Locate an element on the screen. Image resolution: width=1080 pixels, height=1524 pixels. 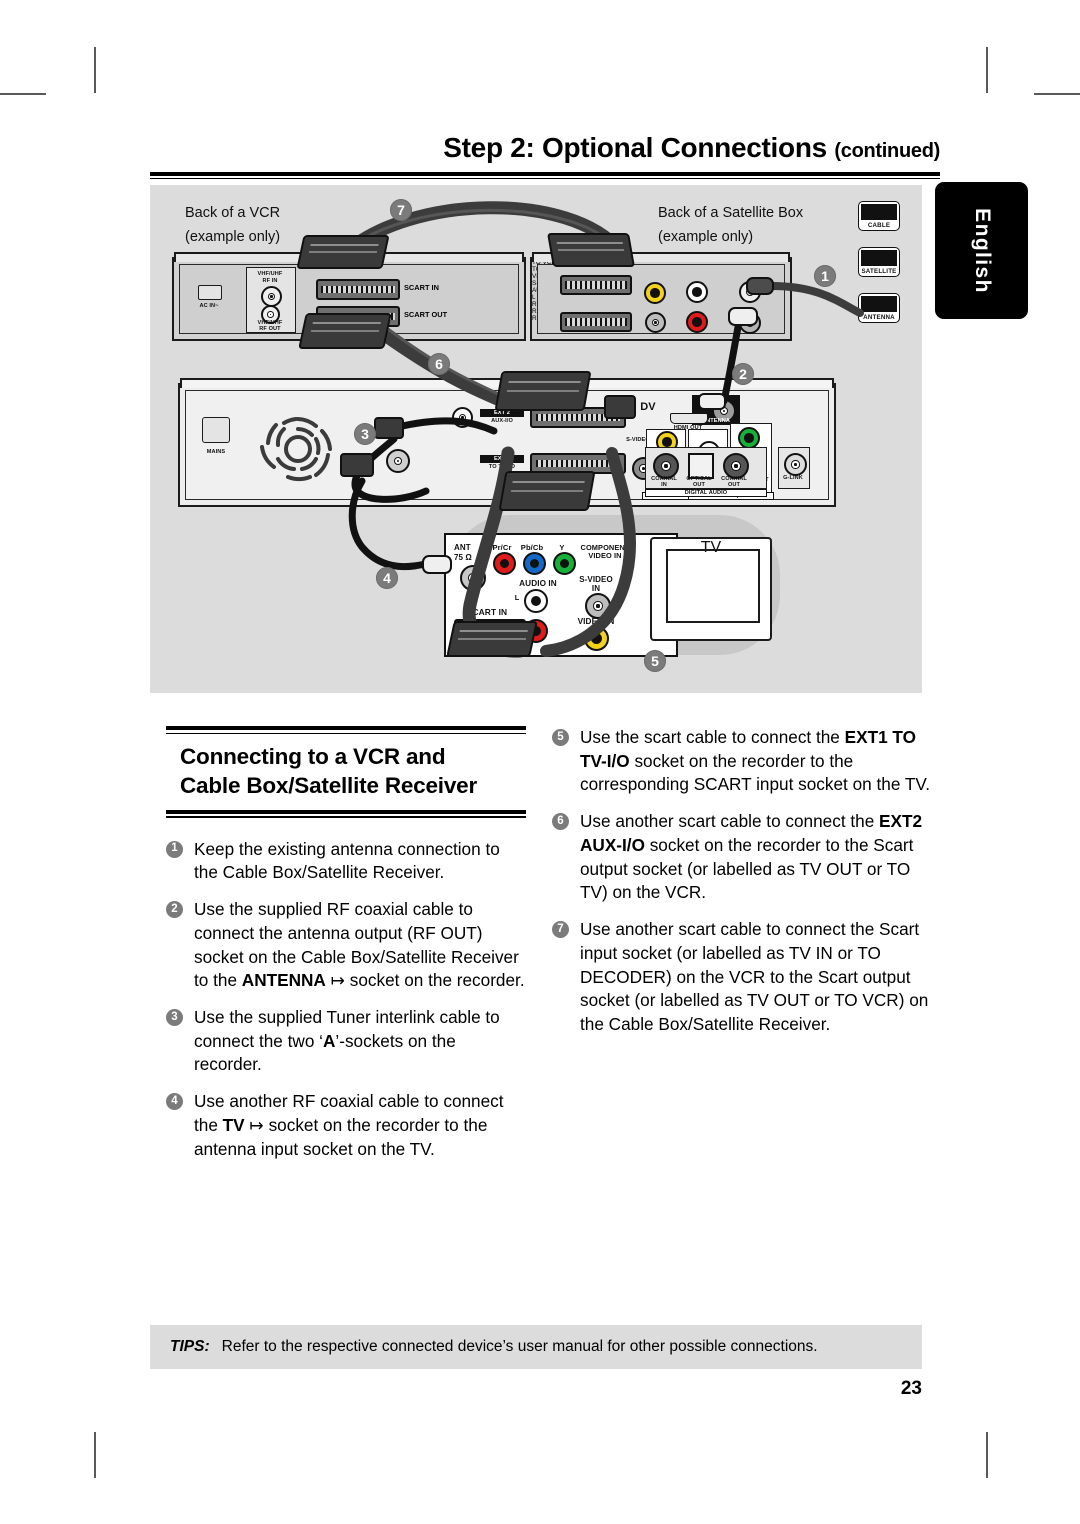
step-number-badge: 2 is located at coordinates (177, 945).